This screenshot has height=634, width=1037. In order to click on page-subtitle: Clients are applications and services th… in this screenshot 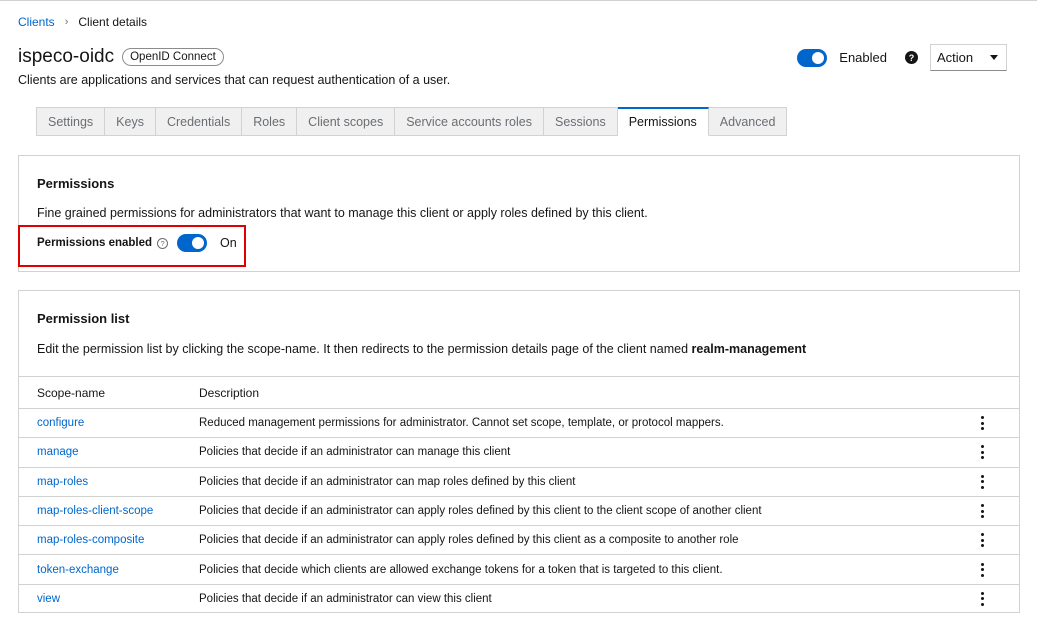, I will do `click(234, 80)`.